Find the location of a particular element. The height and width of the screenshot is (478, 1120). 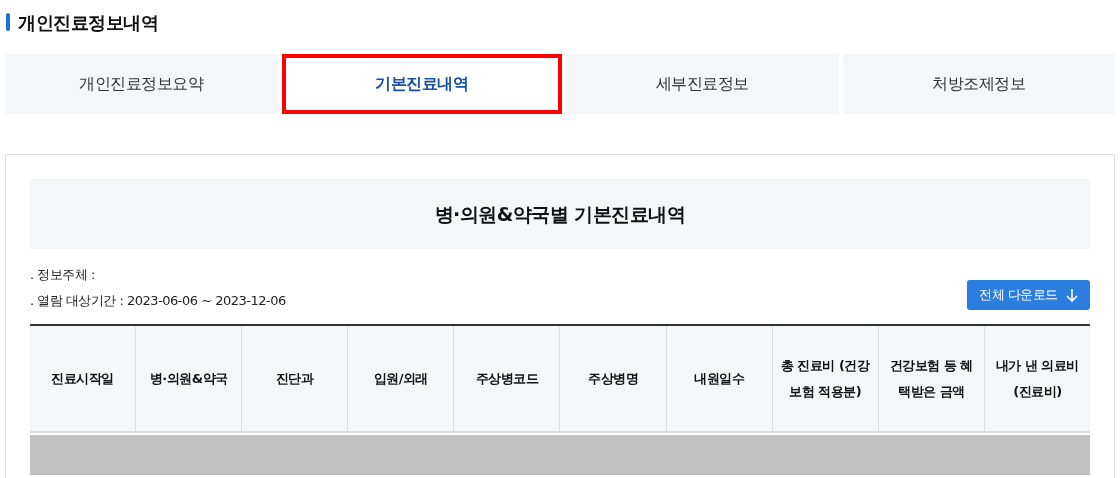

info-line: . 정보주체 : is located at coordinates (63, 275).